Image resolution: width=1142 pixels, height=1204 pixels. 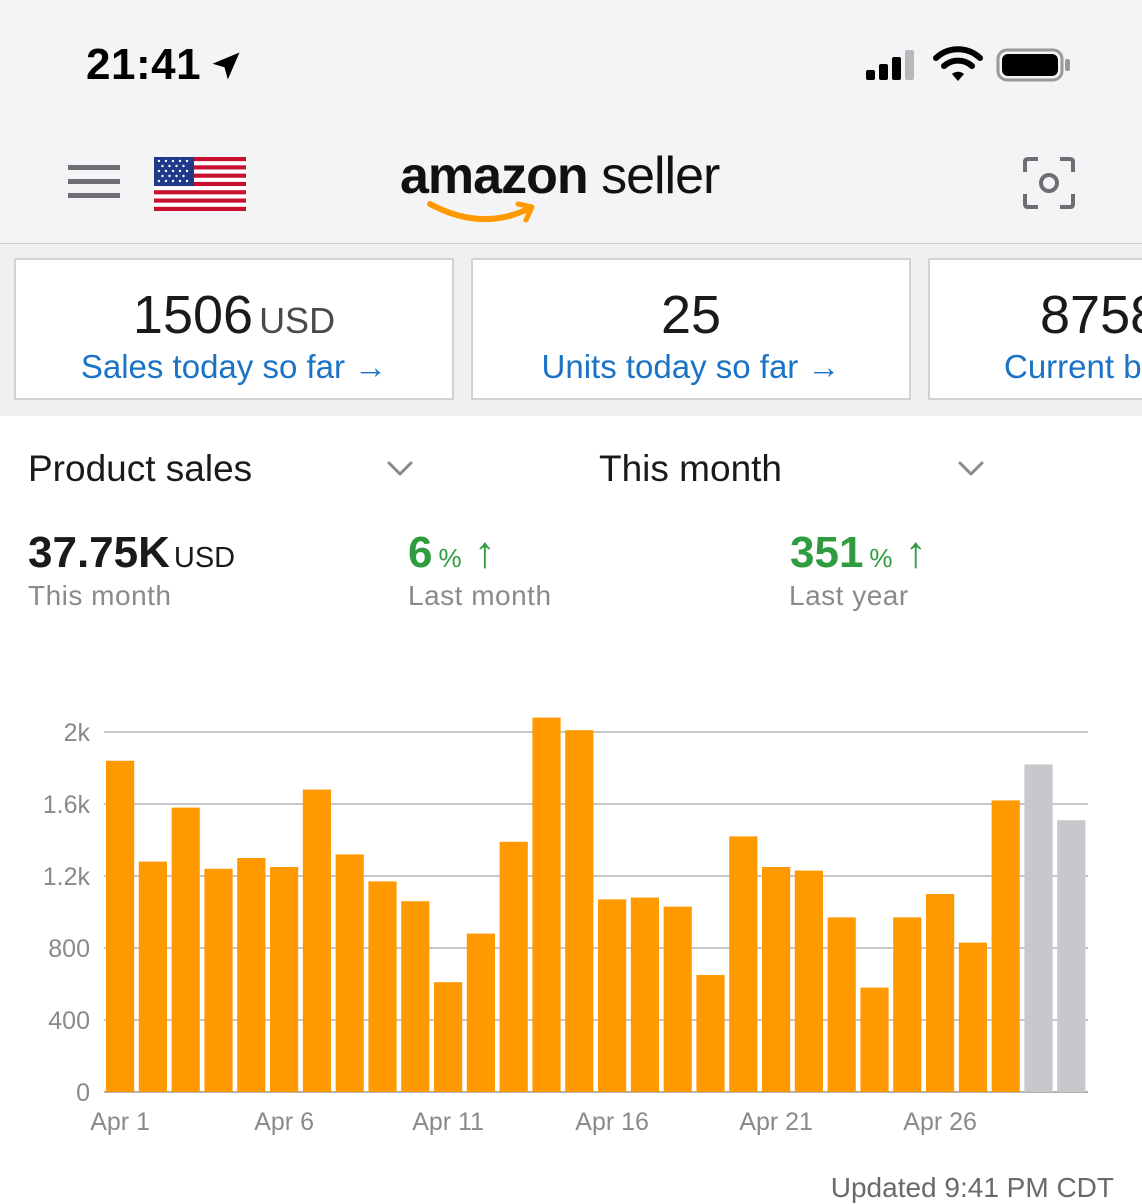 What do you see at coordinates (132, 552) in the screenshot?
I see `this-month-total: 37.75K USD` at bounding box center [132, 552].